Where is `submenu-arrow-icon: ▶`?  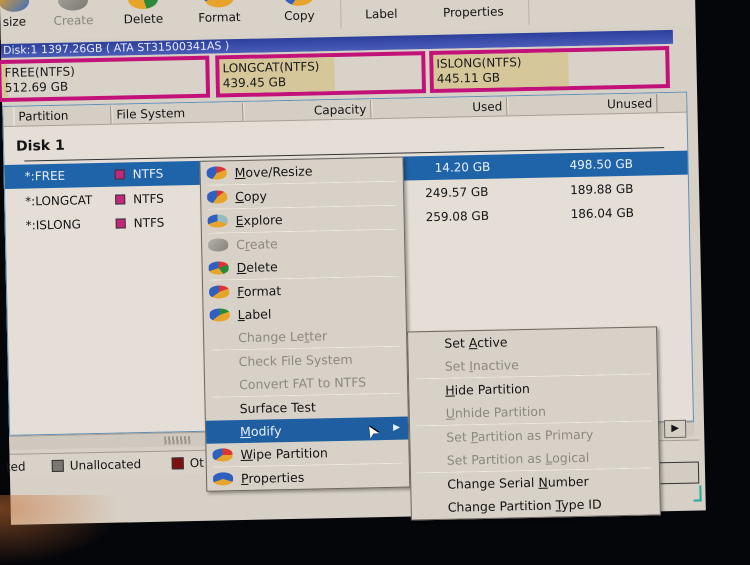 submenu-arrow-icon: ▶ is located at coordinates (397, 427).